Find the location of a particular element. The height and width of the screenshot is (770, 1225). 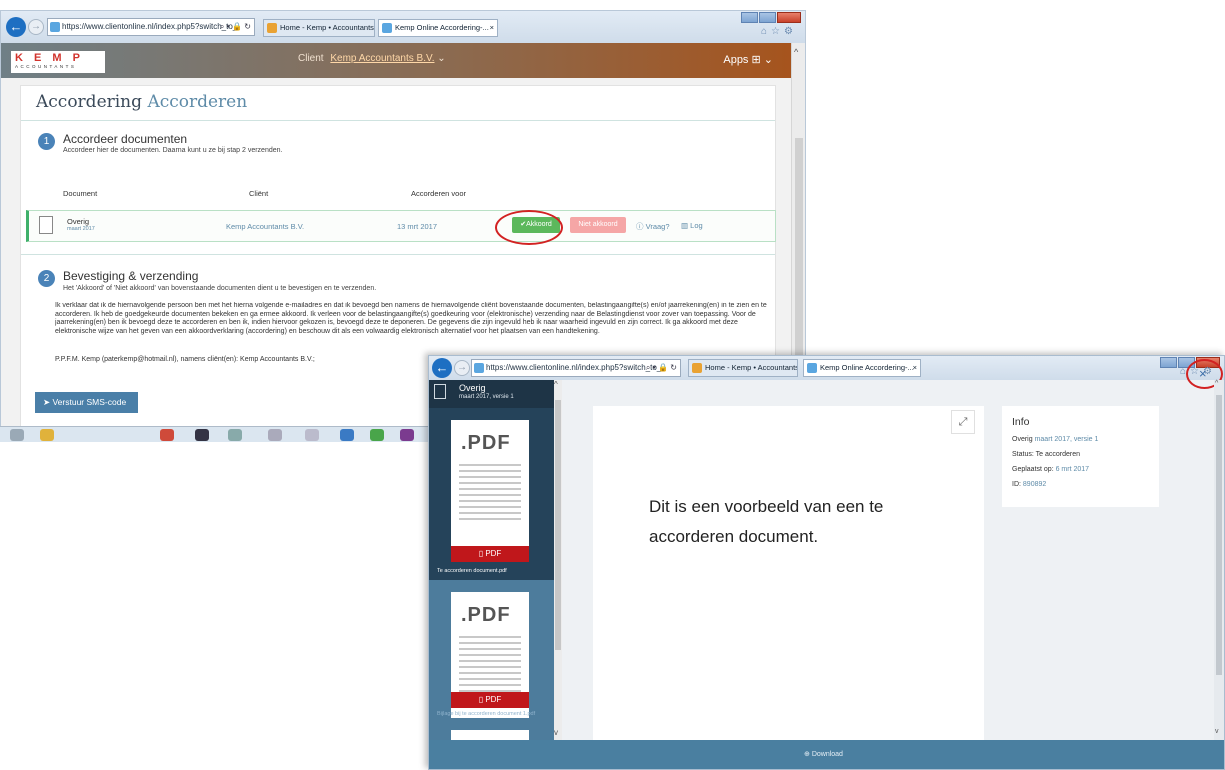

client-name: Kemp Accountants B.V. is located at coordinates (382, 58).